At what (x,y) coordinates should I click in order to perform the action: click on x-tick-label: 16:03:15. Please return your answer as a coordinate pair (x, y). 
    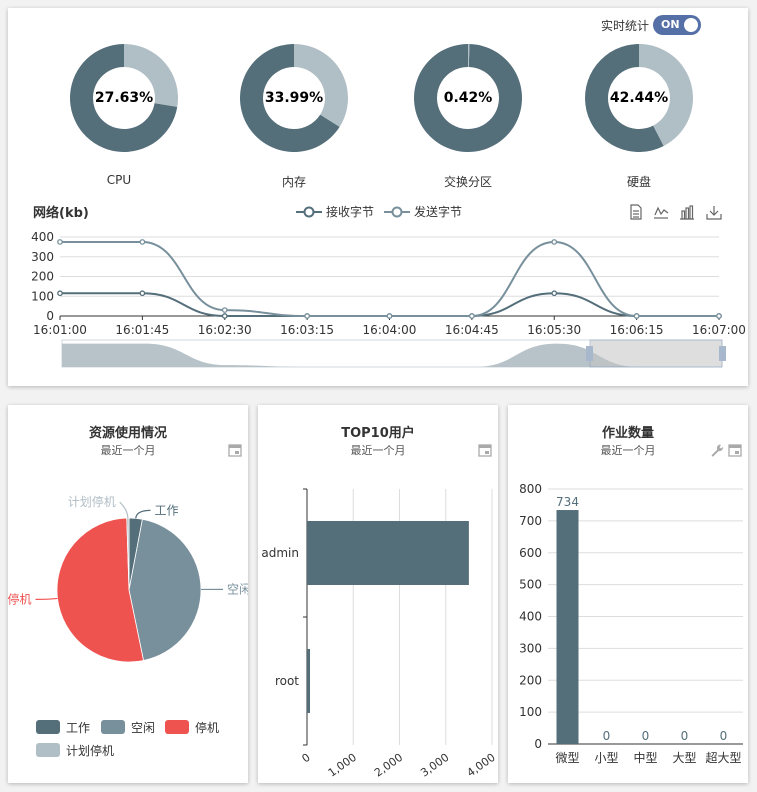
    Looking at the image, I should click on (307, 330).